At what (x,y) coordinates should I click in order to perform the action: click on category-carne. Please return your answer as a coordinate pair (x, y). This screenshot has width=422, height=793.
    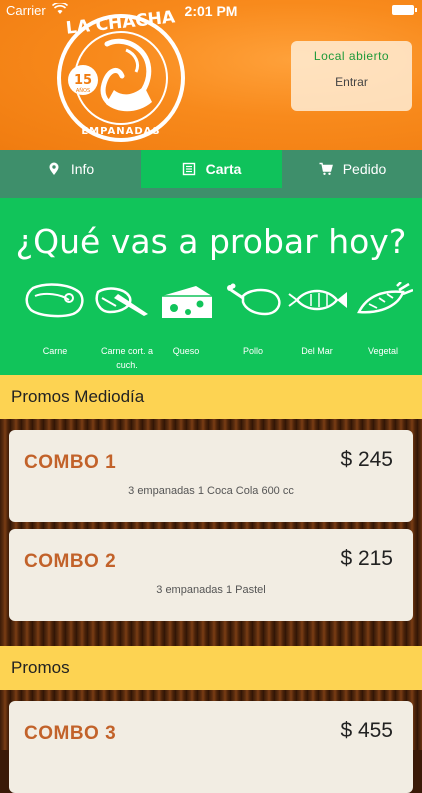
    Looking at the image, I should click on (55, 300).